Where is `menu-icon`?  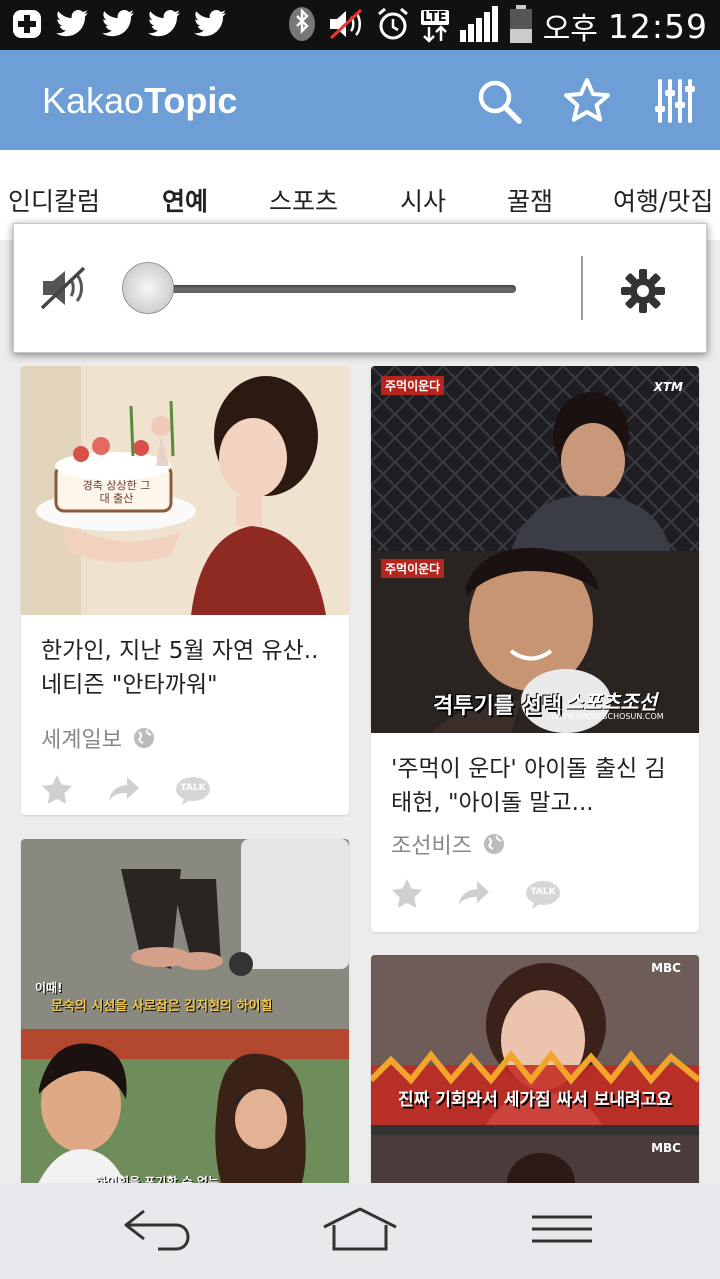
menu-icon is located at coordinates (562, 1233).